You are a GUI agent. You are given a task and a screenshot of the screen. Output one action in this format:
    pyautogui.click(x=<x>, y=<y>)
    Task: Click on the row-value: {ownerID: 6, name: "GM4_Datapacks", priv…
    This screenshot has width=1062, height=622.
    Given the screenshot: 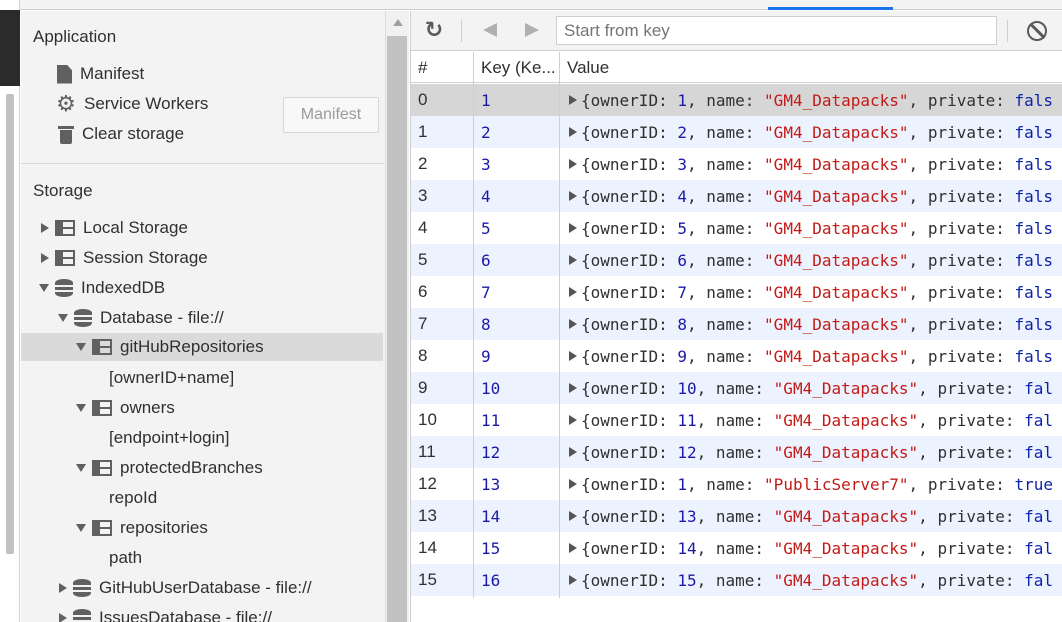 What is the action you would take?
    pyautogui.click(x=811, y=260)
    